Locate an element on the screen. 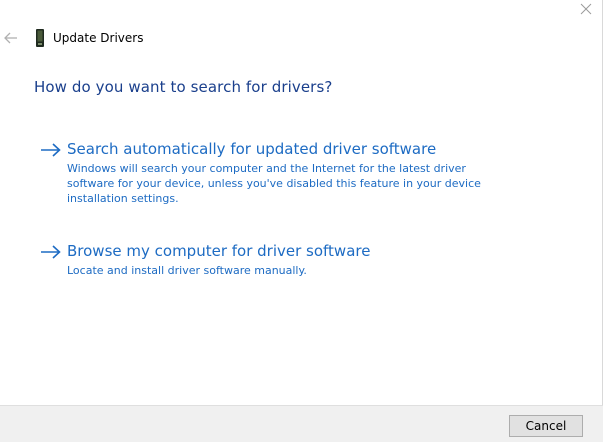 This screenshot has height=442, width=603. close-button is located at coordinates (586, 9).